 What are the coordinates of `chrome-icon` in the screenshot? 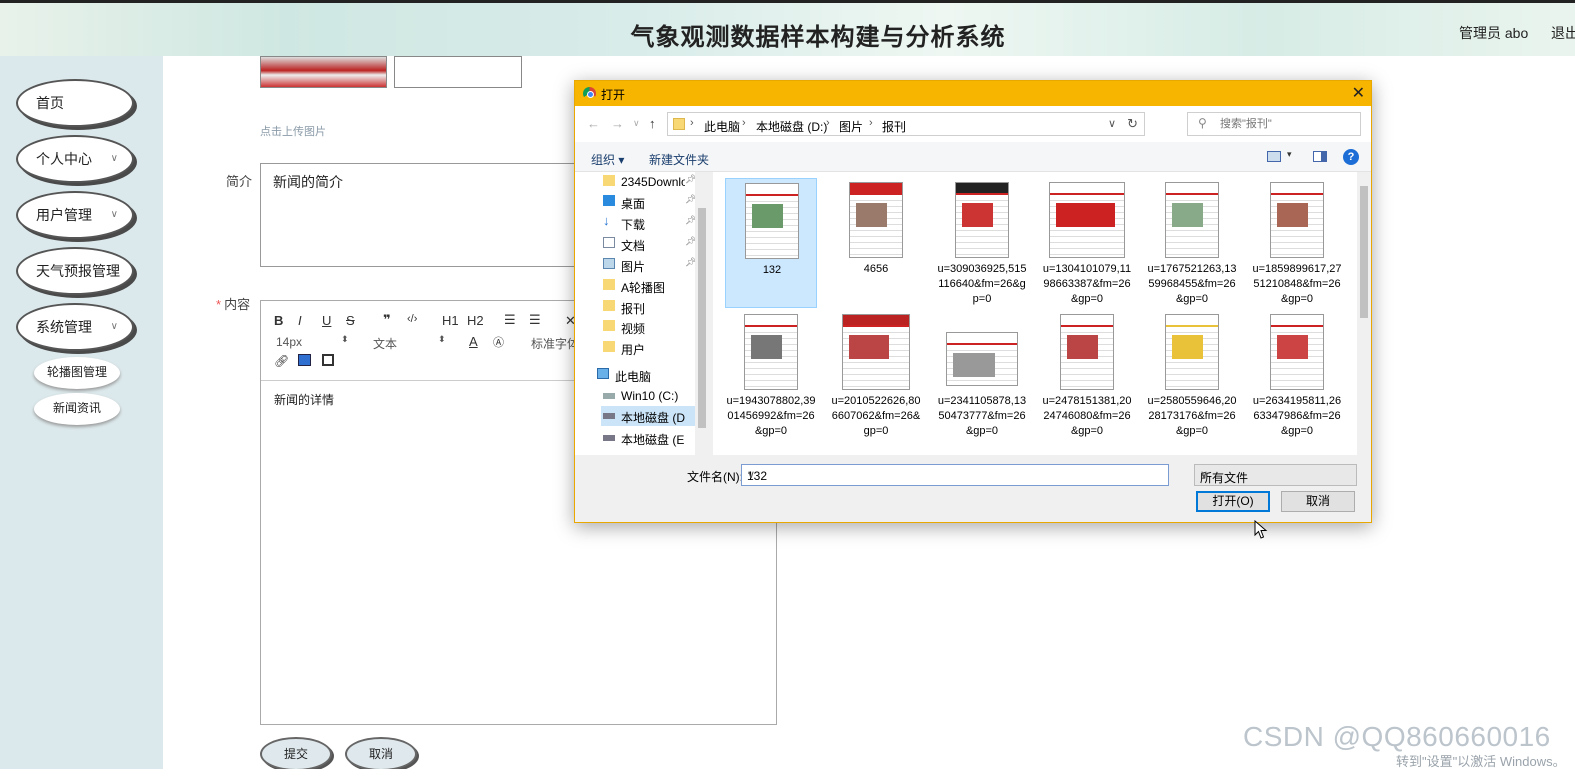 It's located at (589, 93).